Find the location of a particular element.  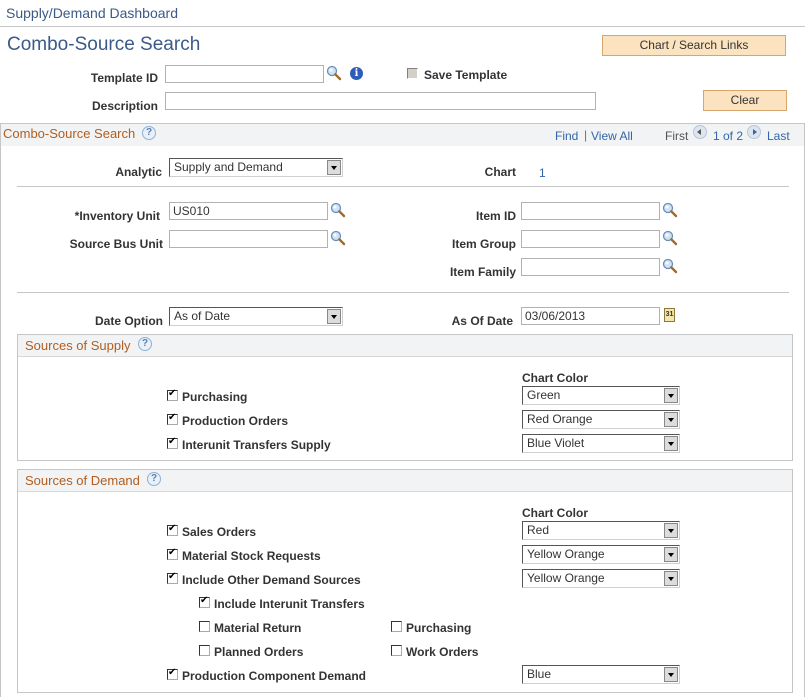

last-link: Last is located at coordinates (778, 136).